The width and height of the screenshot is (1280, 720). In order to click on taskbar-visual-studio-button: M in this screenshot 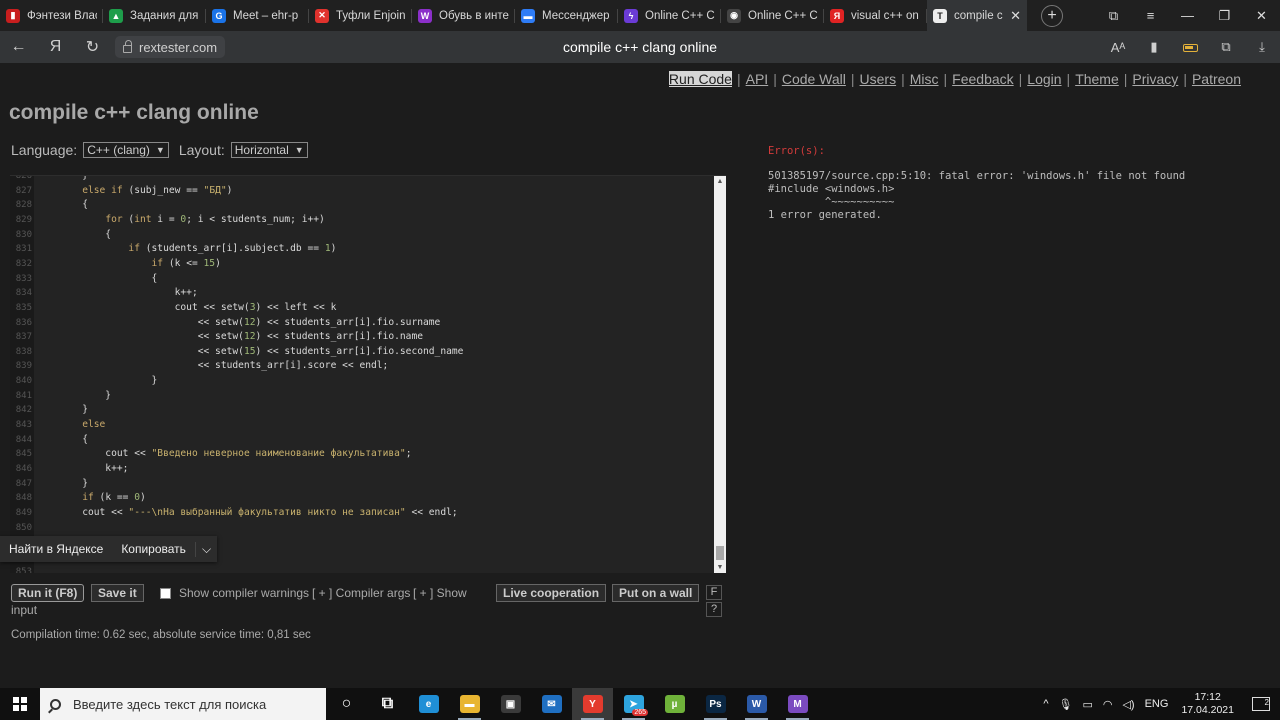, I will do `click(797, 704)`.